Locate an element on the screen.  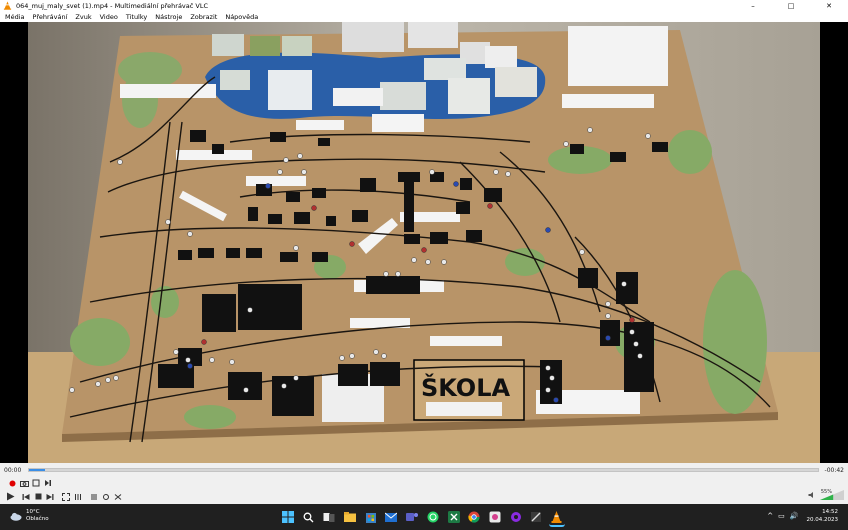
taskbar-search is located at coordinates (309, 517).